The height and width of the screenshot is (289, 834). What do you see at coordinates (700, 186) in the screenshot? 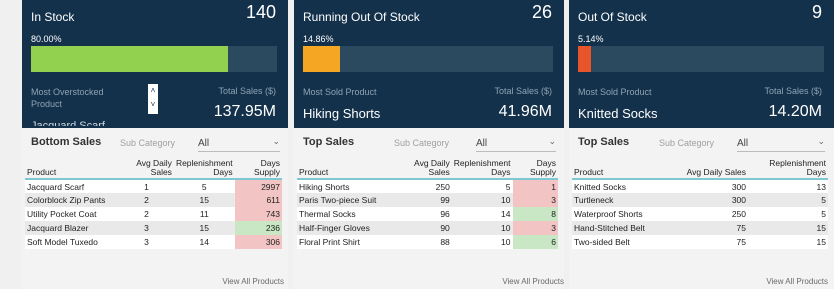
I see `table-row: Knitted Socks 300 13` at bounding box center [700, 186].